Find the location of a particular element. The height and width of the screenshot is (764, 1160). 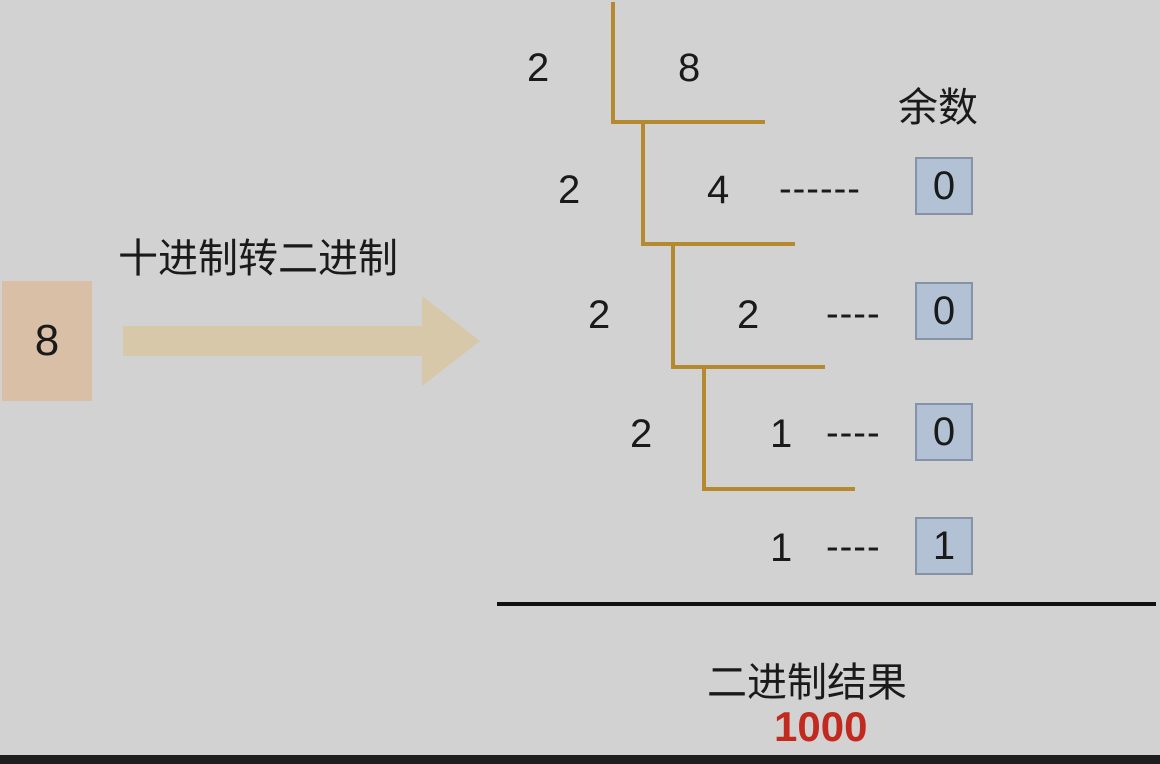

binary-result-value: 1000 is located at coordinates (821, 726).